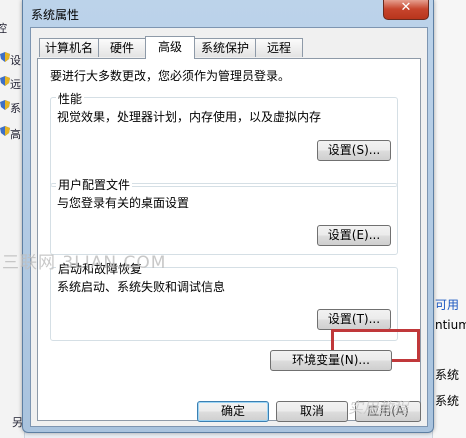 This screenshot has height=438, width=466. I want to click on background-right-pane: 可用 ntium 系统 系统, so click(449, 219).